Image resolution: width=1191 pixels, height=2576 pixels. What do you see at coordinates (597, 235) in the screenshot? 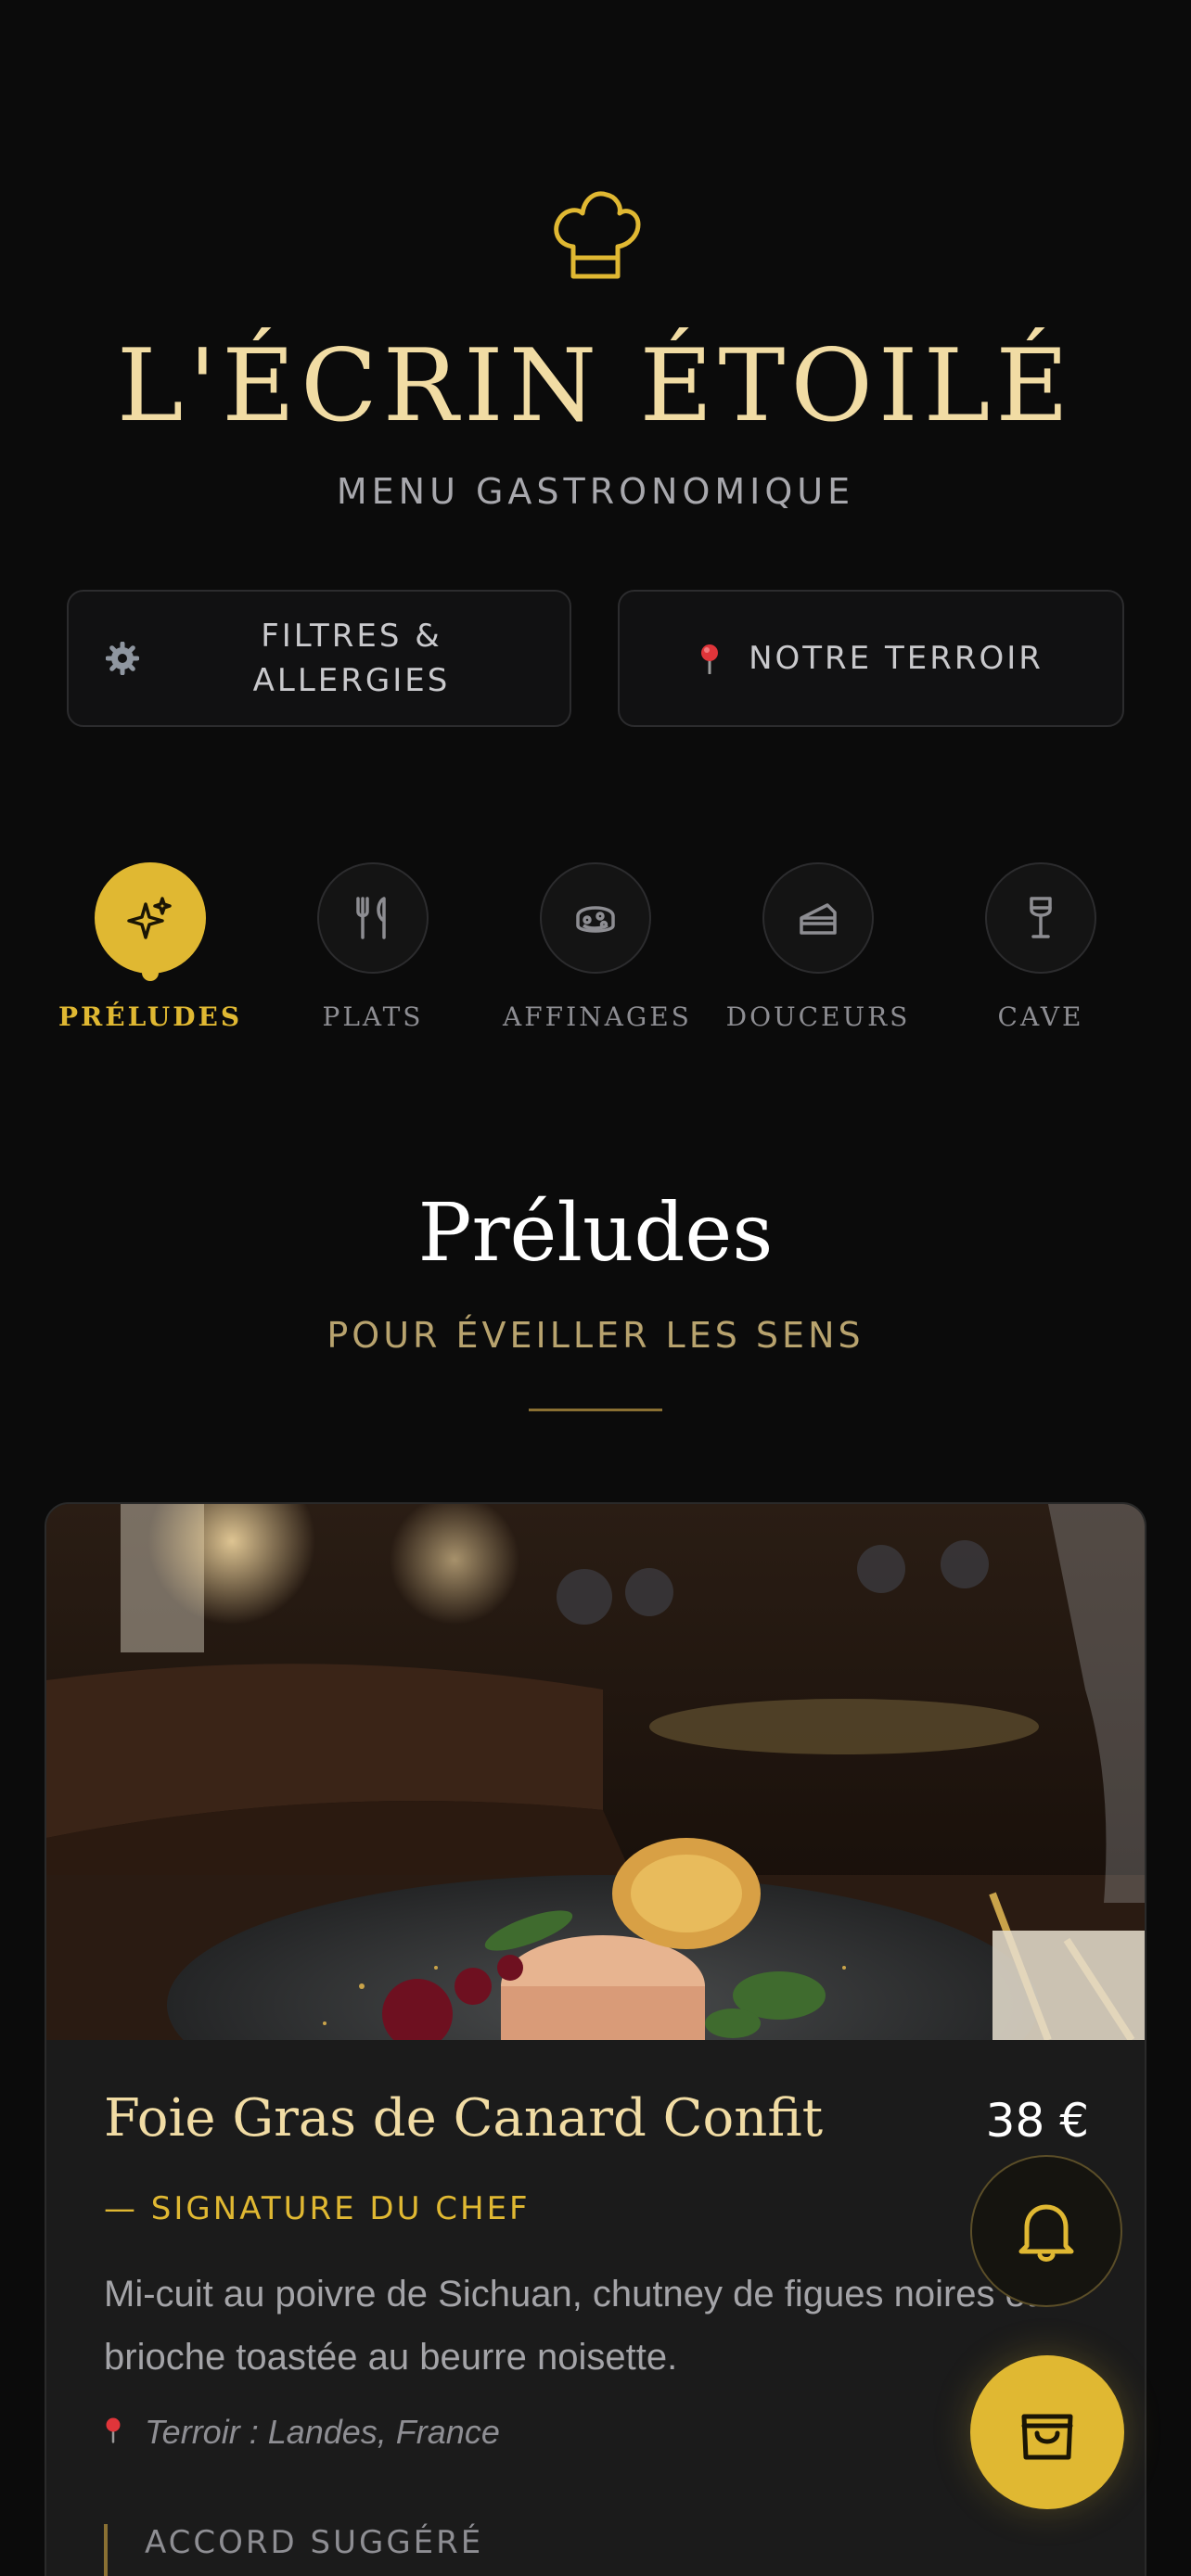
I see `chef-hat-icon` at bounding box center [597, 235].